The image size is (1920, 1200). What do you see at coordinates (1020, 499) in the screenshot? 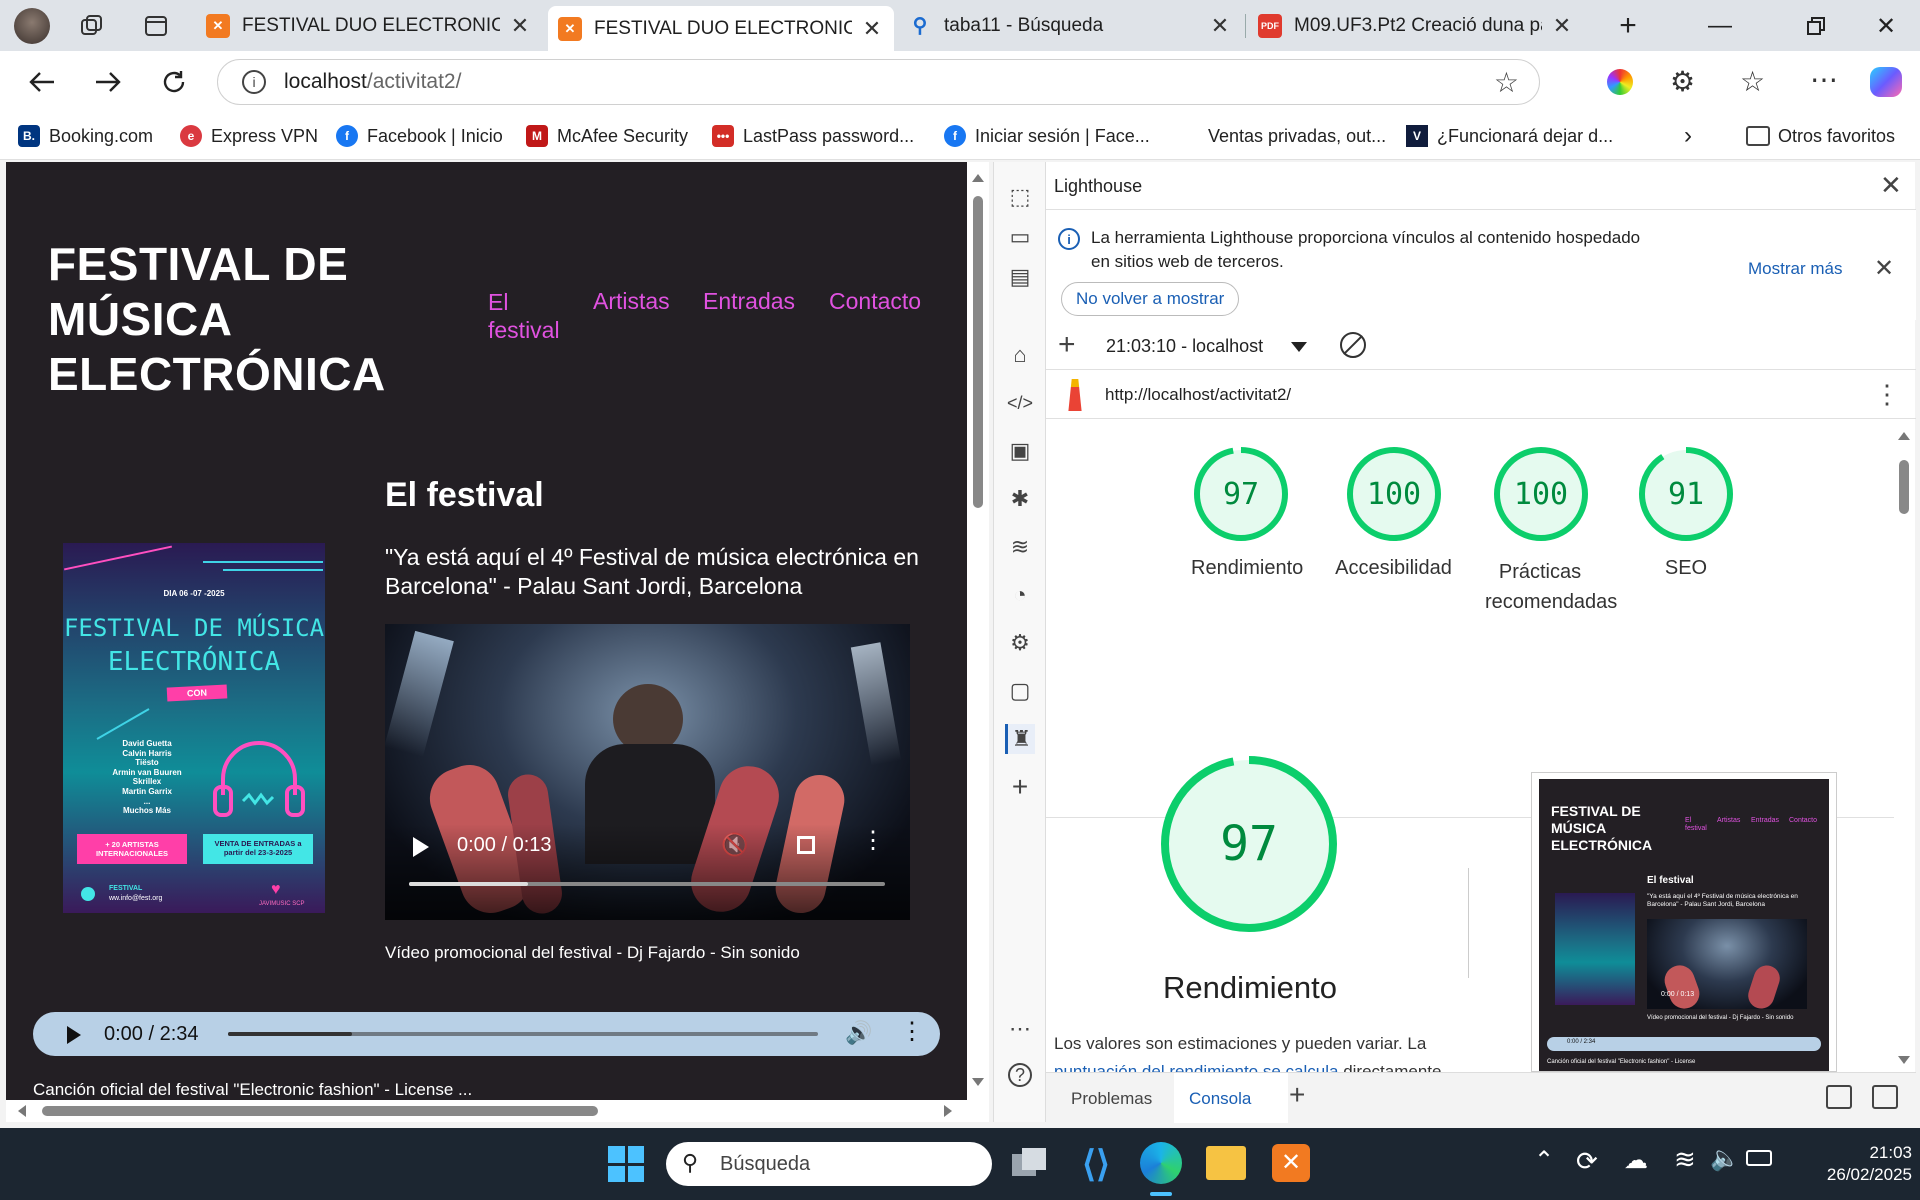
I see `sources-bug-icon: ✱` at bounding box center [1020, 499].